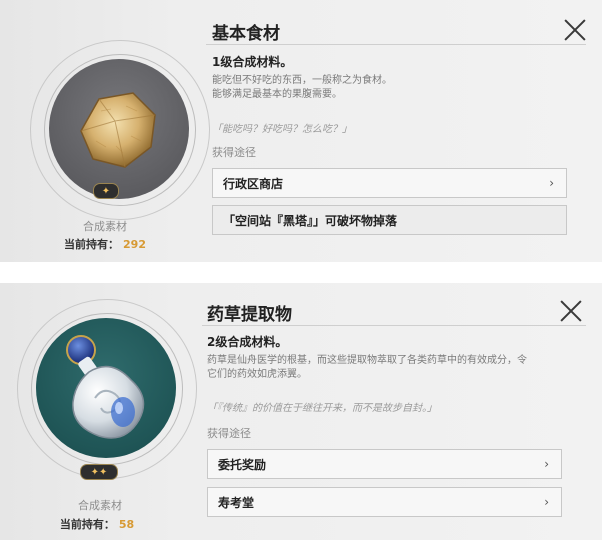 The width and height of the screenshot is (602, 540). What do you see at coordinates (384, 502) in the screenshot?
I see `source-button-shoukao-hall: 寿考堂 ›` at bounding box center [384, 502].